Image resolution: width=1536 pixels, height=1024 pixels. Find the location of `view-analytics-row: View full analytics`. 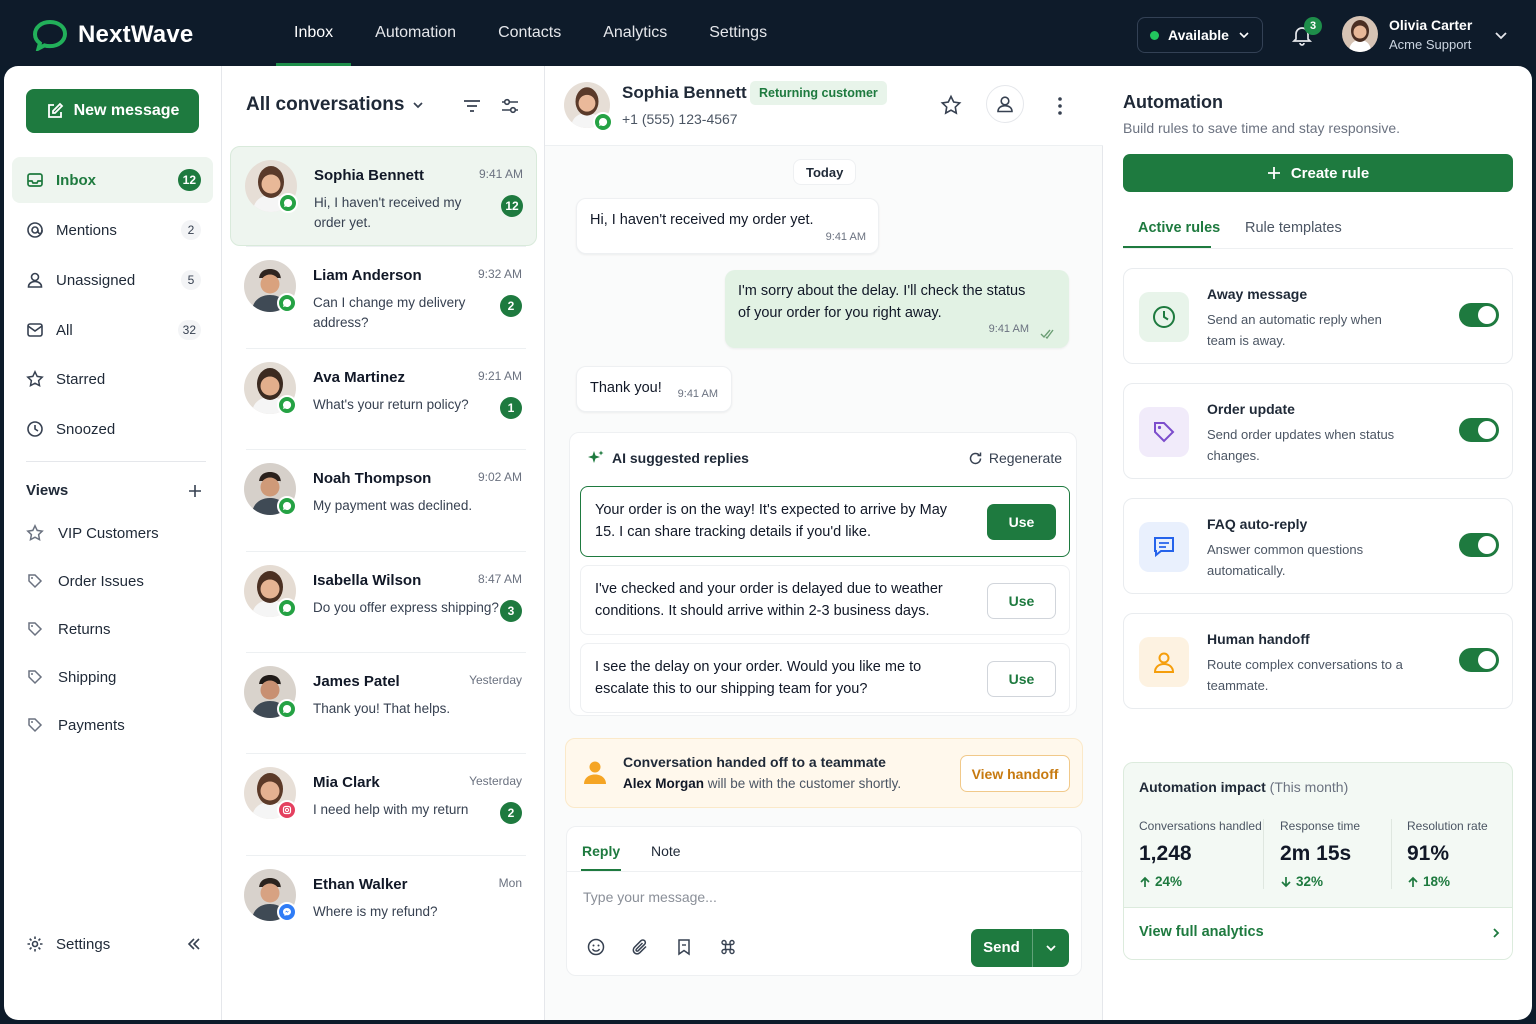

view-analytics-row: View full analytics is located at coordinates (1318, 933).